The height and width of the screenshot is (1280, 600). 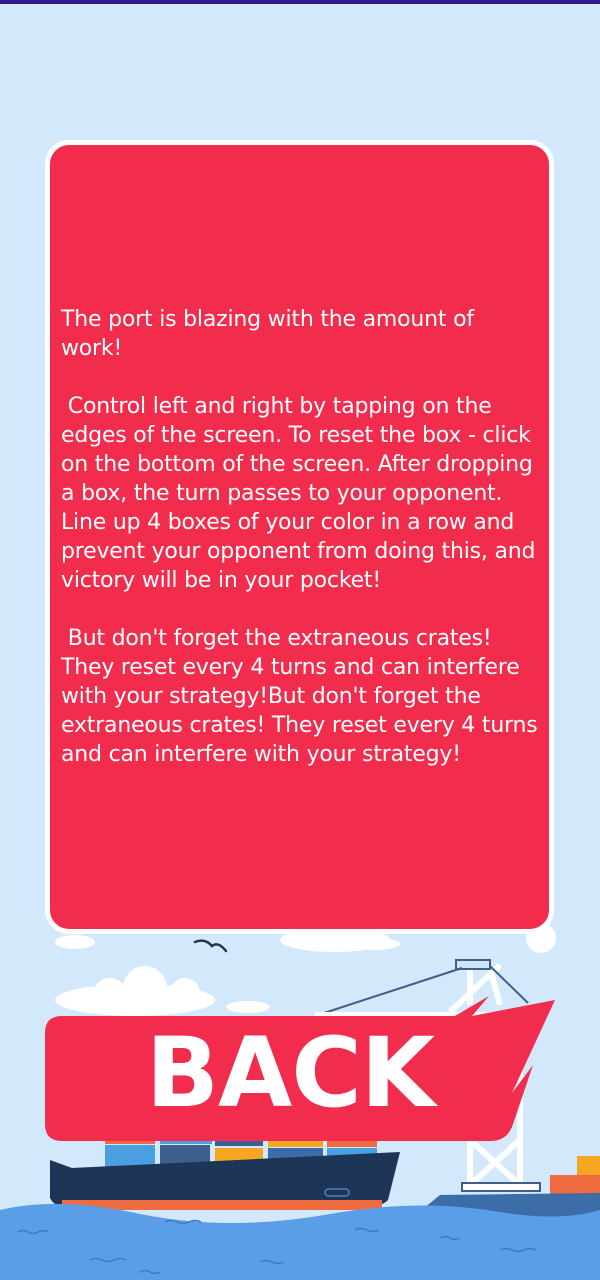 What do you see at coordinates (501, 1187) in the screenshot?
I see `crane-base` at bounding box center [501, 1187].